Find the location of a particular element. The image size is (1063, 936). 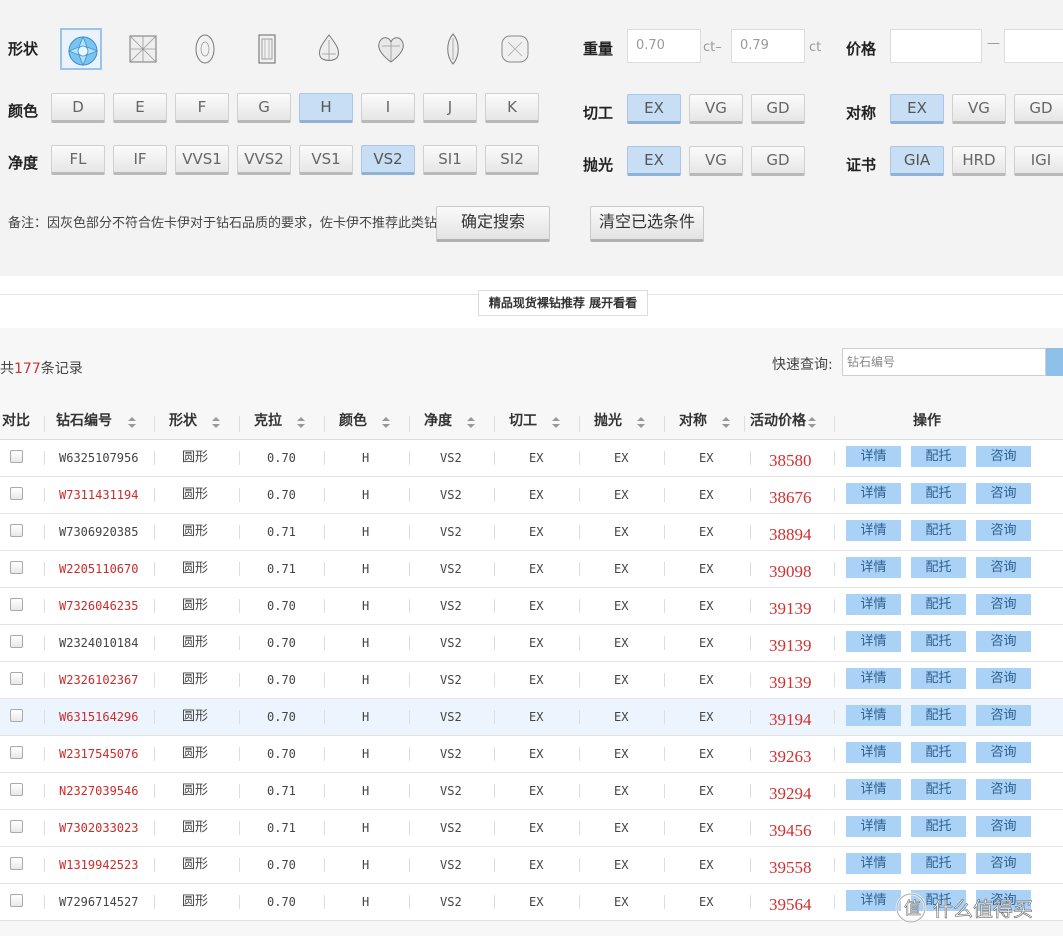

weight-max-input: 0.79 is located at coordinates (768, 46).